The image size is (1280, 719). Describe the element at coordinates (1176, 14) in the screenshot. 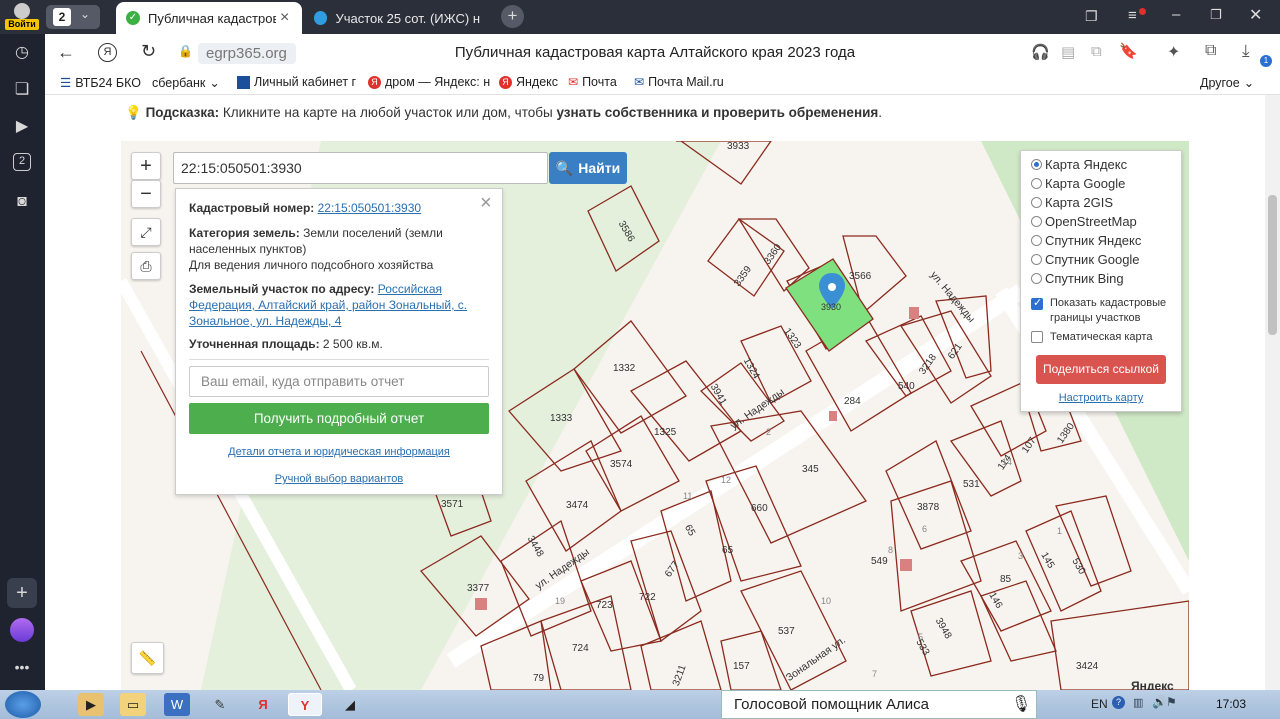

I see `minimize-icon: –` at that location.